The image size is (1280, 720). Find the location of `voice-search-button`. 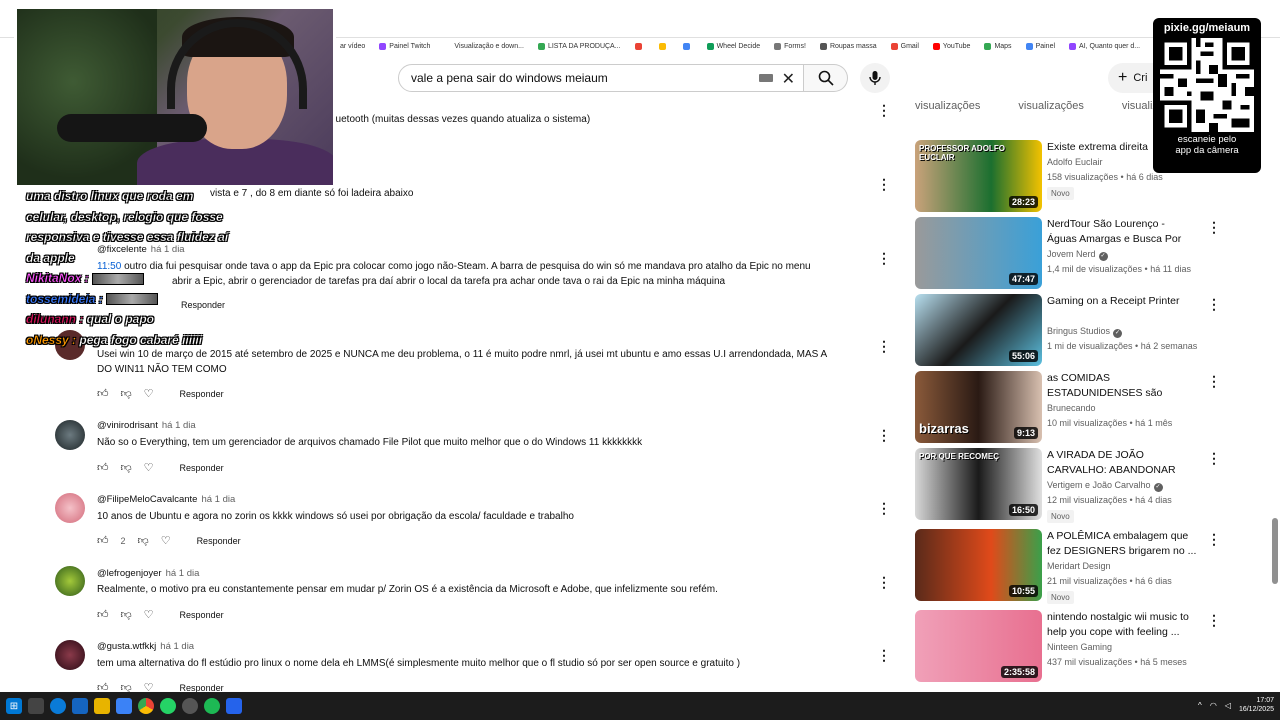

voice-search-button is located at coordinates (875, 78).